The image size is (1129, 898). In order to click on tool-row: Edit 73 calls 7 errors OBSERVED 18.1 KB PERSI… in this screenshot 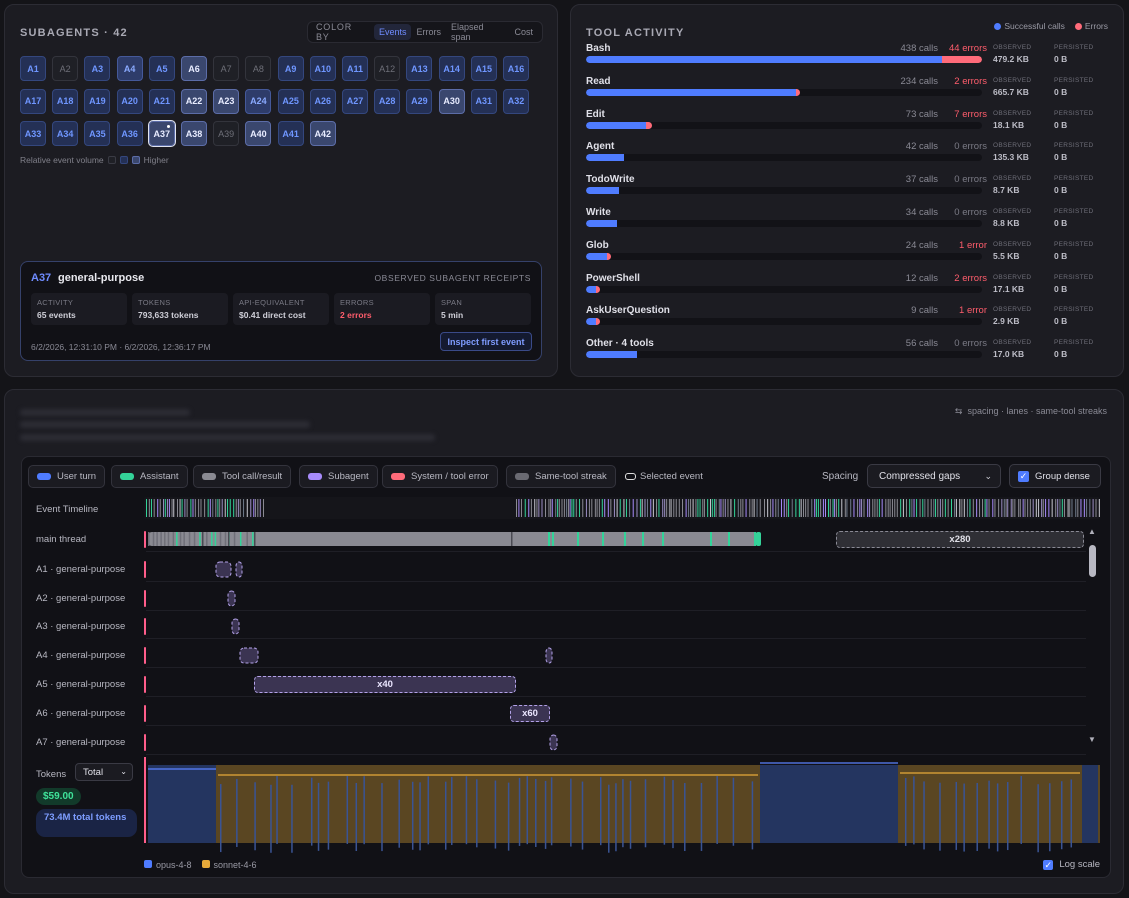, I will do `click(851, 125)`.